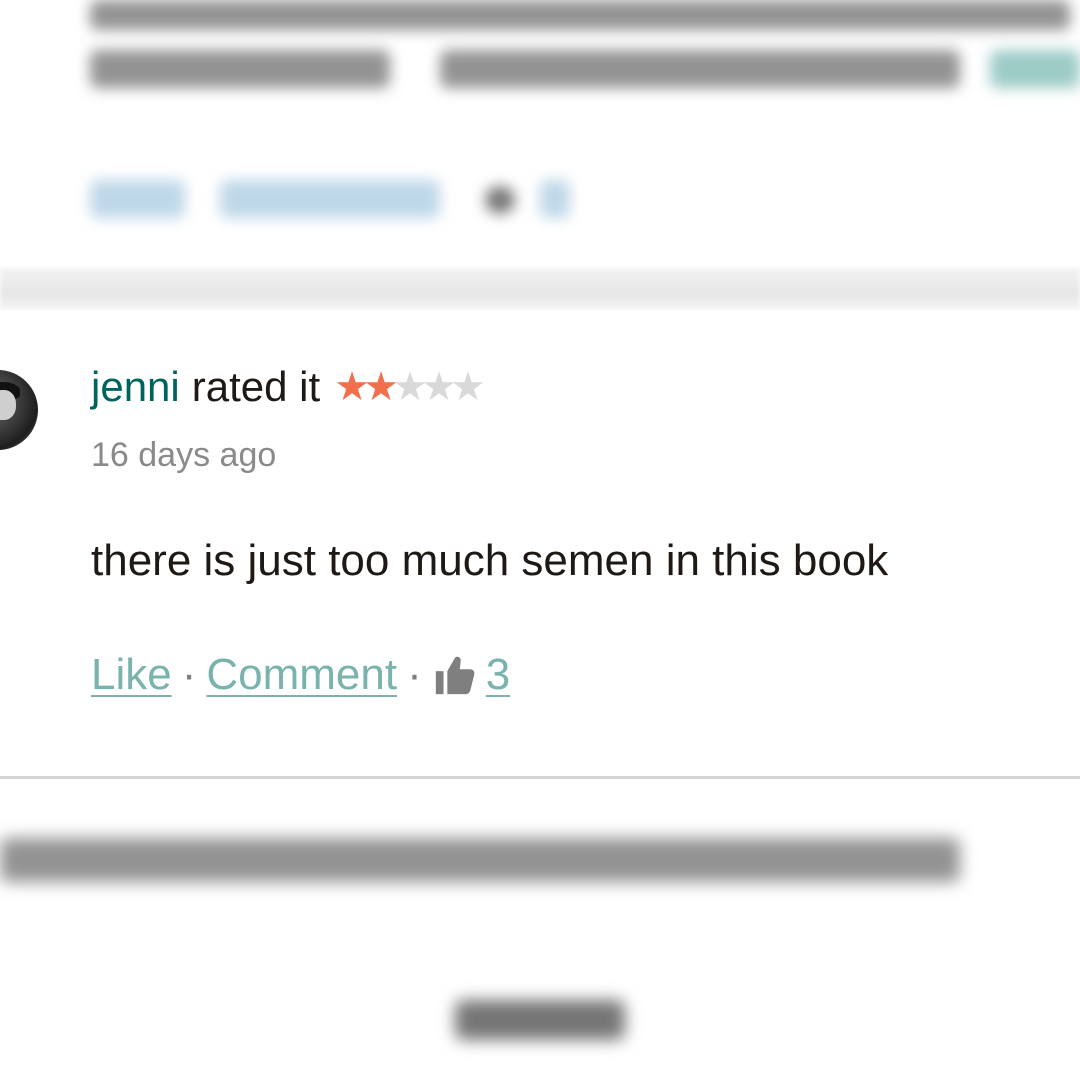 The height and width of the screenshot is (1080, 1080). What do you see at coordinates (256, 386) in the screenshot?
I see `rated-it-label: rated it` at bounding box center [256, 386].